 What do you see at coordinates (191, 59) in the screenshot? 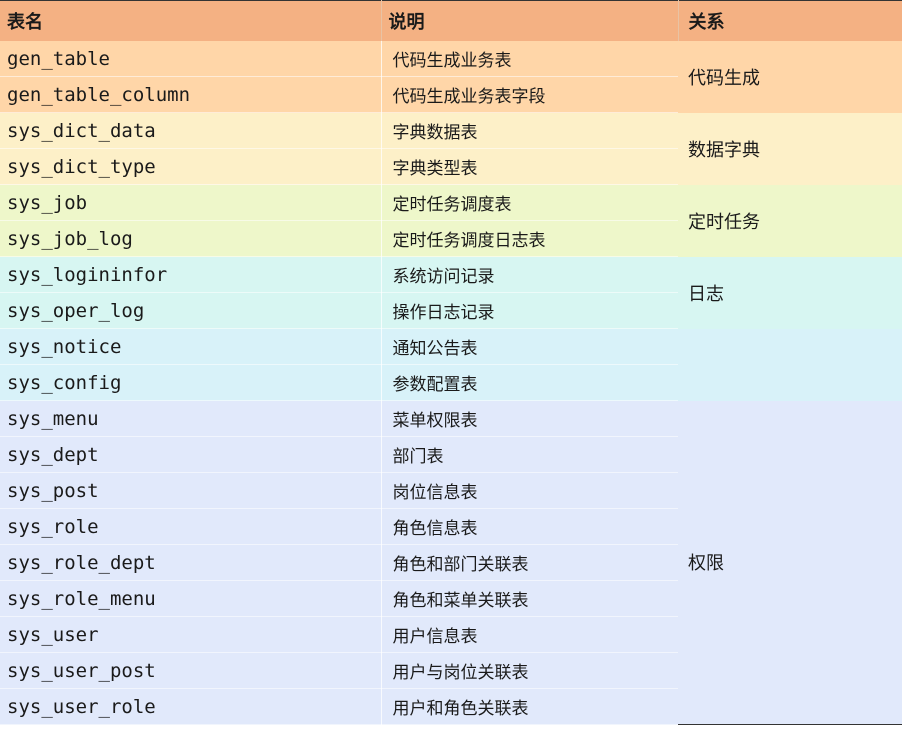
I see `cell-table-name: gen_table` at bounding box center [191, 59].